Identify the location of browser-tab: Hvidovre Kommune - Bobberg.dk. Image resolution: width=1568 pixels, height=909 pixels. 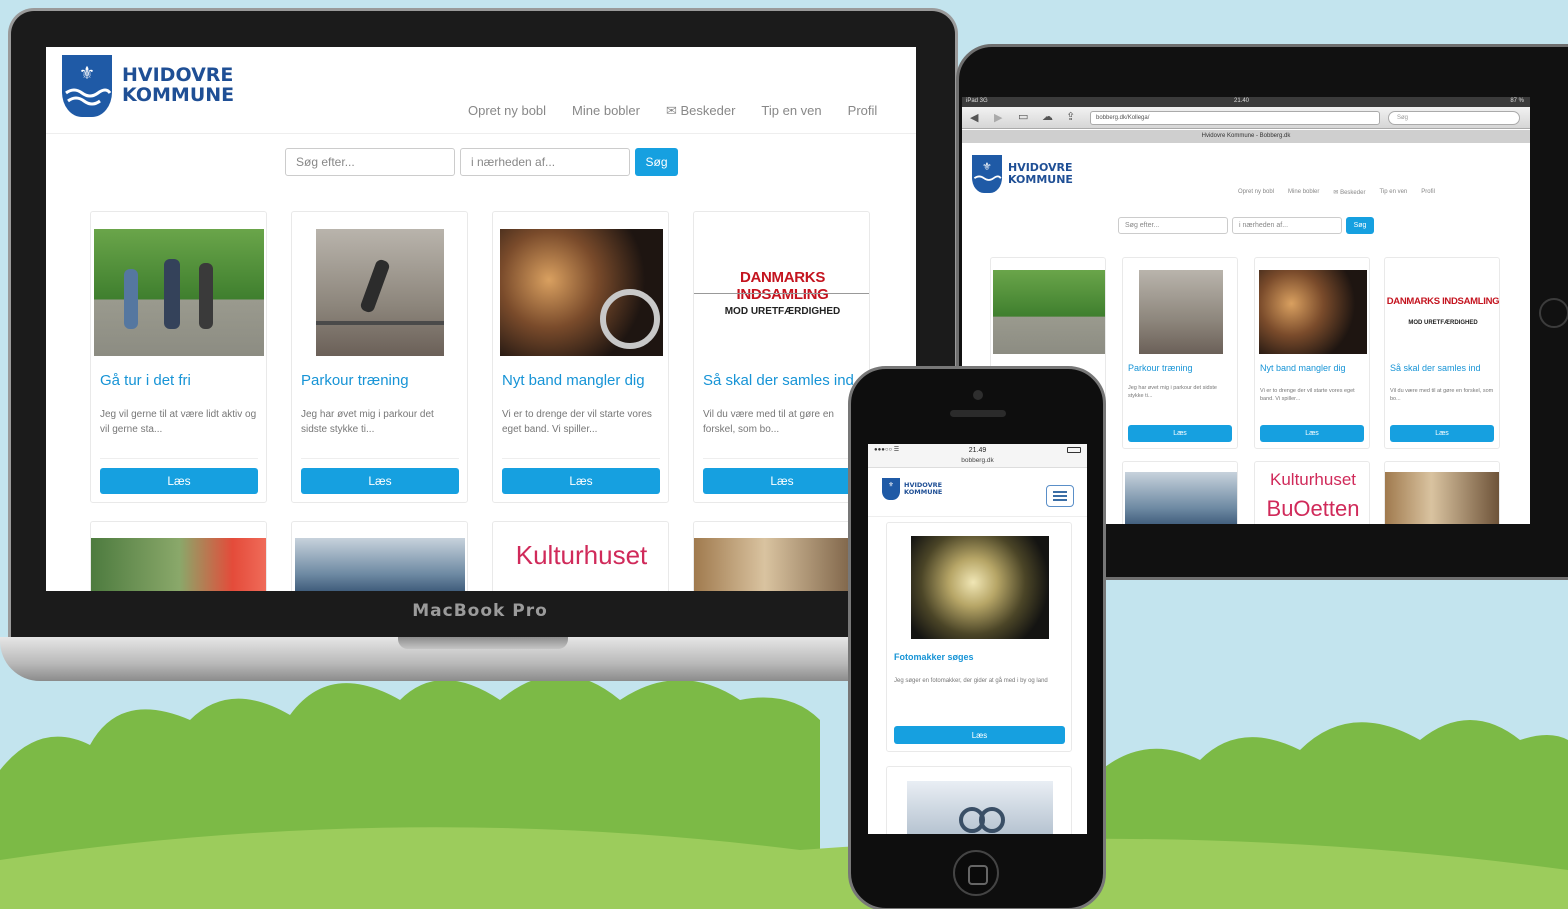
(1246, 136).